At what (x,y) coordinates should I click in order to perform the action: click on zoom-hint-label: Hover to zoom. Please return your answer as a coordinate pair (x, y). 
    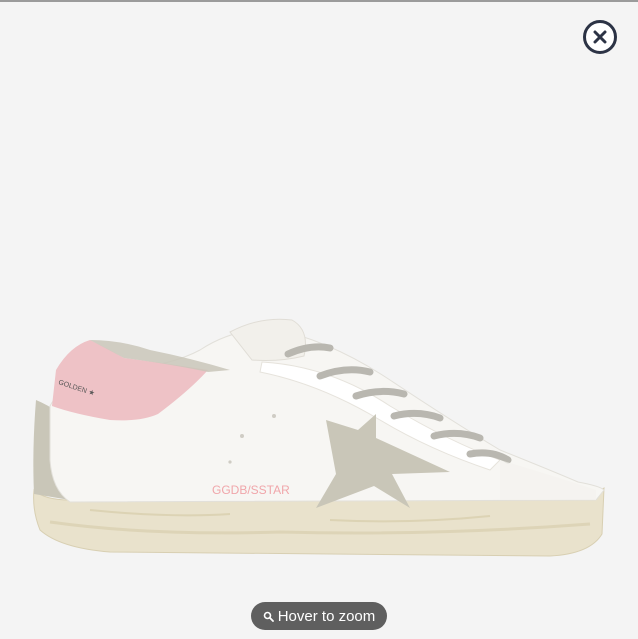
    Looking at the image, I should click on (326, 616).